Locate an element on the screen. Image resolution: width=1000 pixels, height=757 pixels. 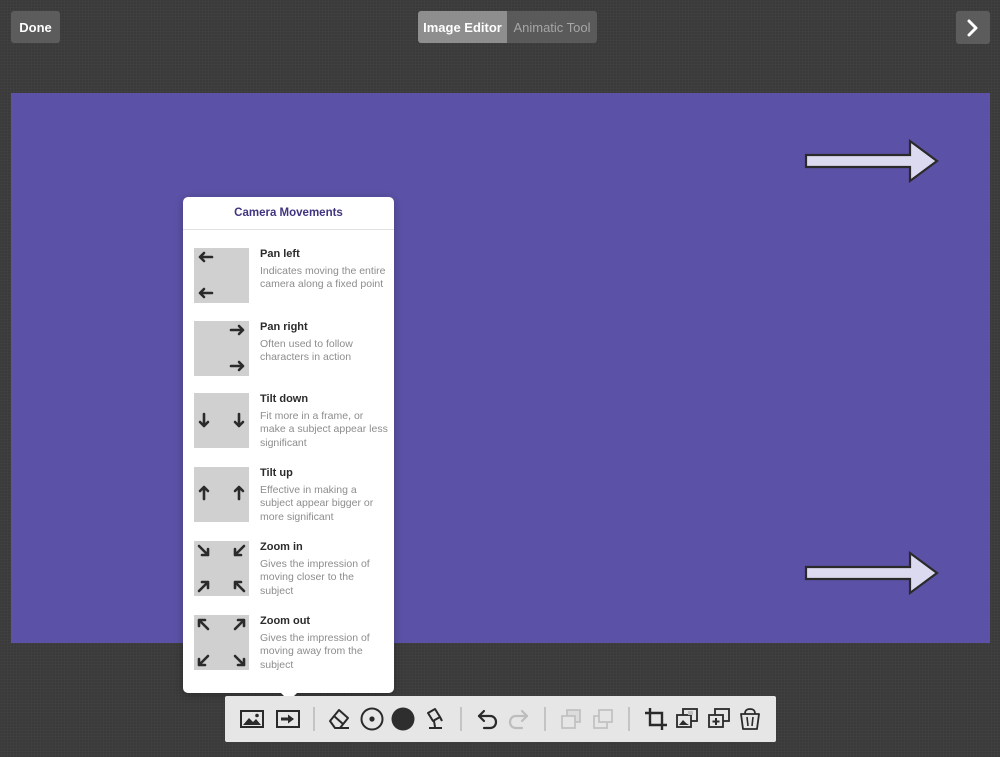
eraser-icon is located at coordinates (339, 719).